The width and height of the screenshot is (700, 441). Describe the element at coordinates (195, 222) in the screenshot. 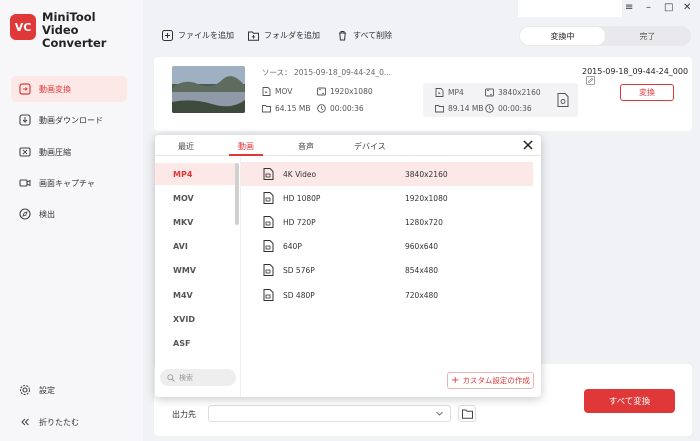

I see `format-item-mkv: MKV` at that location.